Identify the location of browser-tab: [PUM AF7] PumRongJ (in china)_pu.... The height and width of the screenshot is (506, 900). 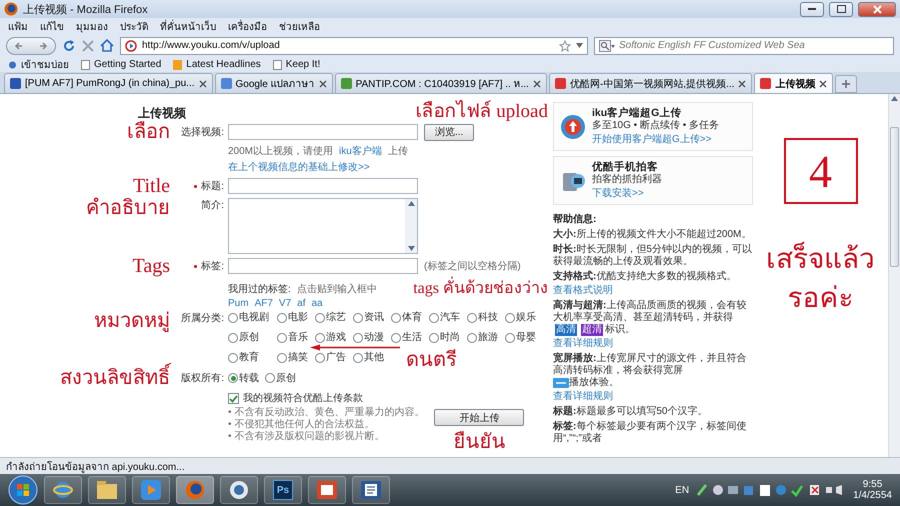
(108, 83).